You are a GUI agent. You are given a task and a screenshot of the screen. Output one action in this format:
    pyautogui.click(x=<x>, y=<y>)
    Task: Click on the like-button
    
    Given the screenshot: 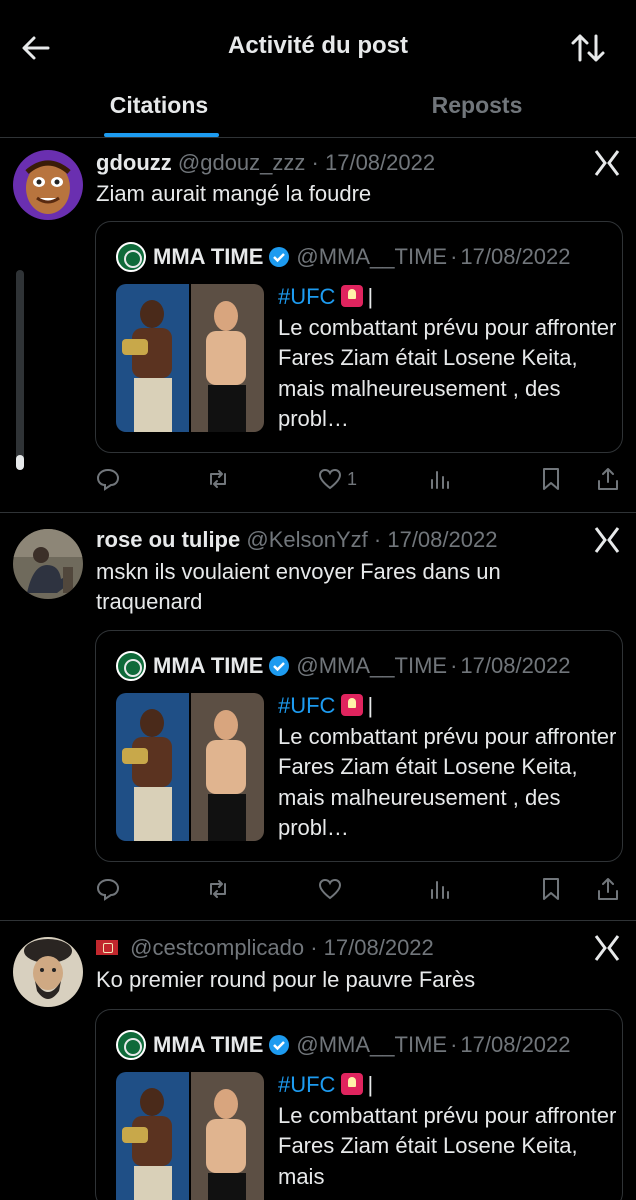 What is the action you would take?
    pyautogui.click(x=330, y=889)
    